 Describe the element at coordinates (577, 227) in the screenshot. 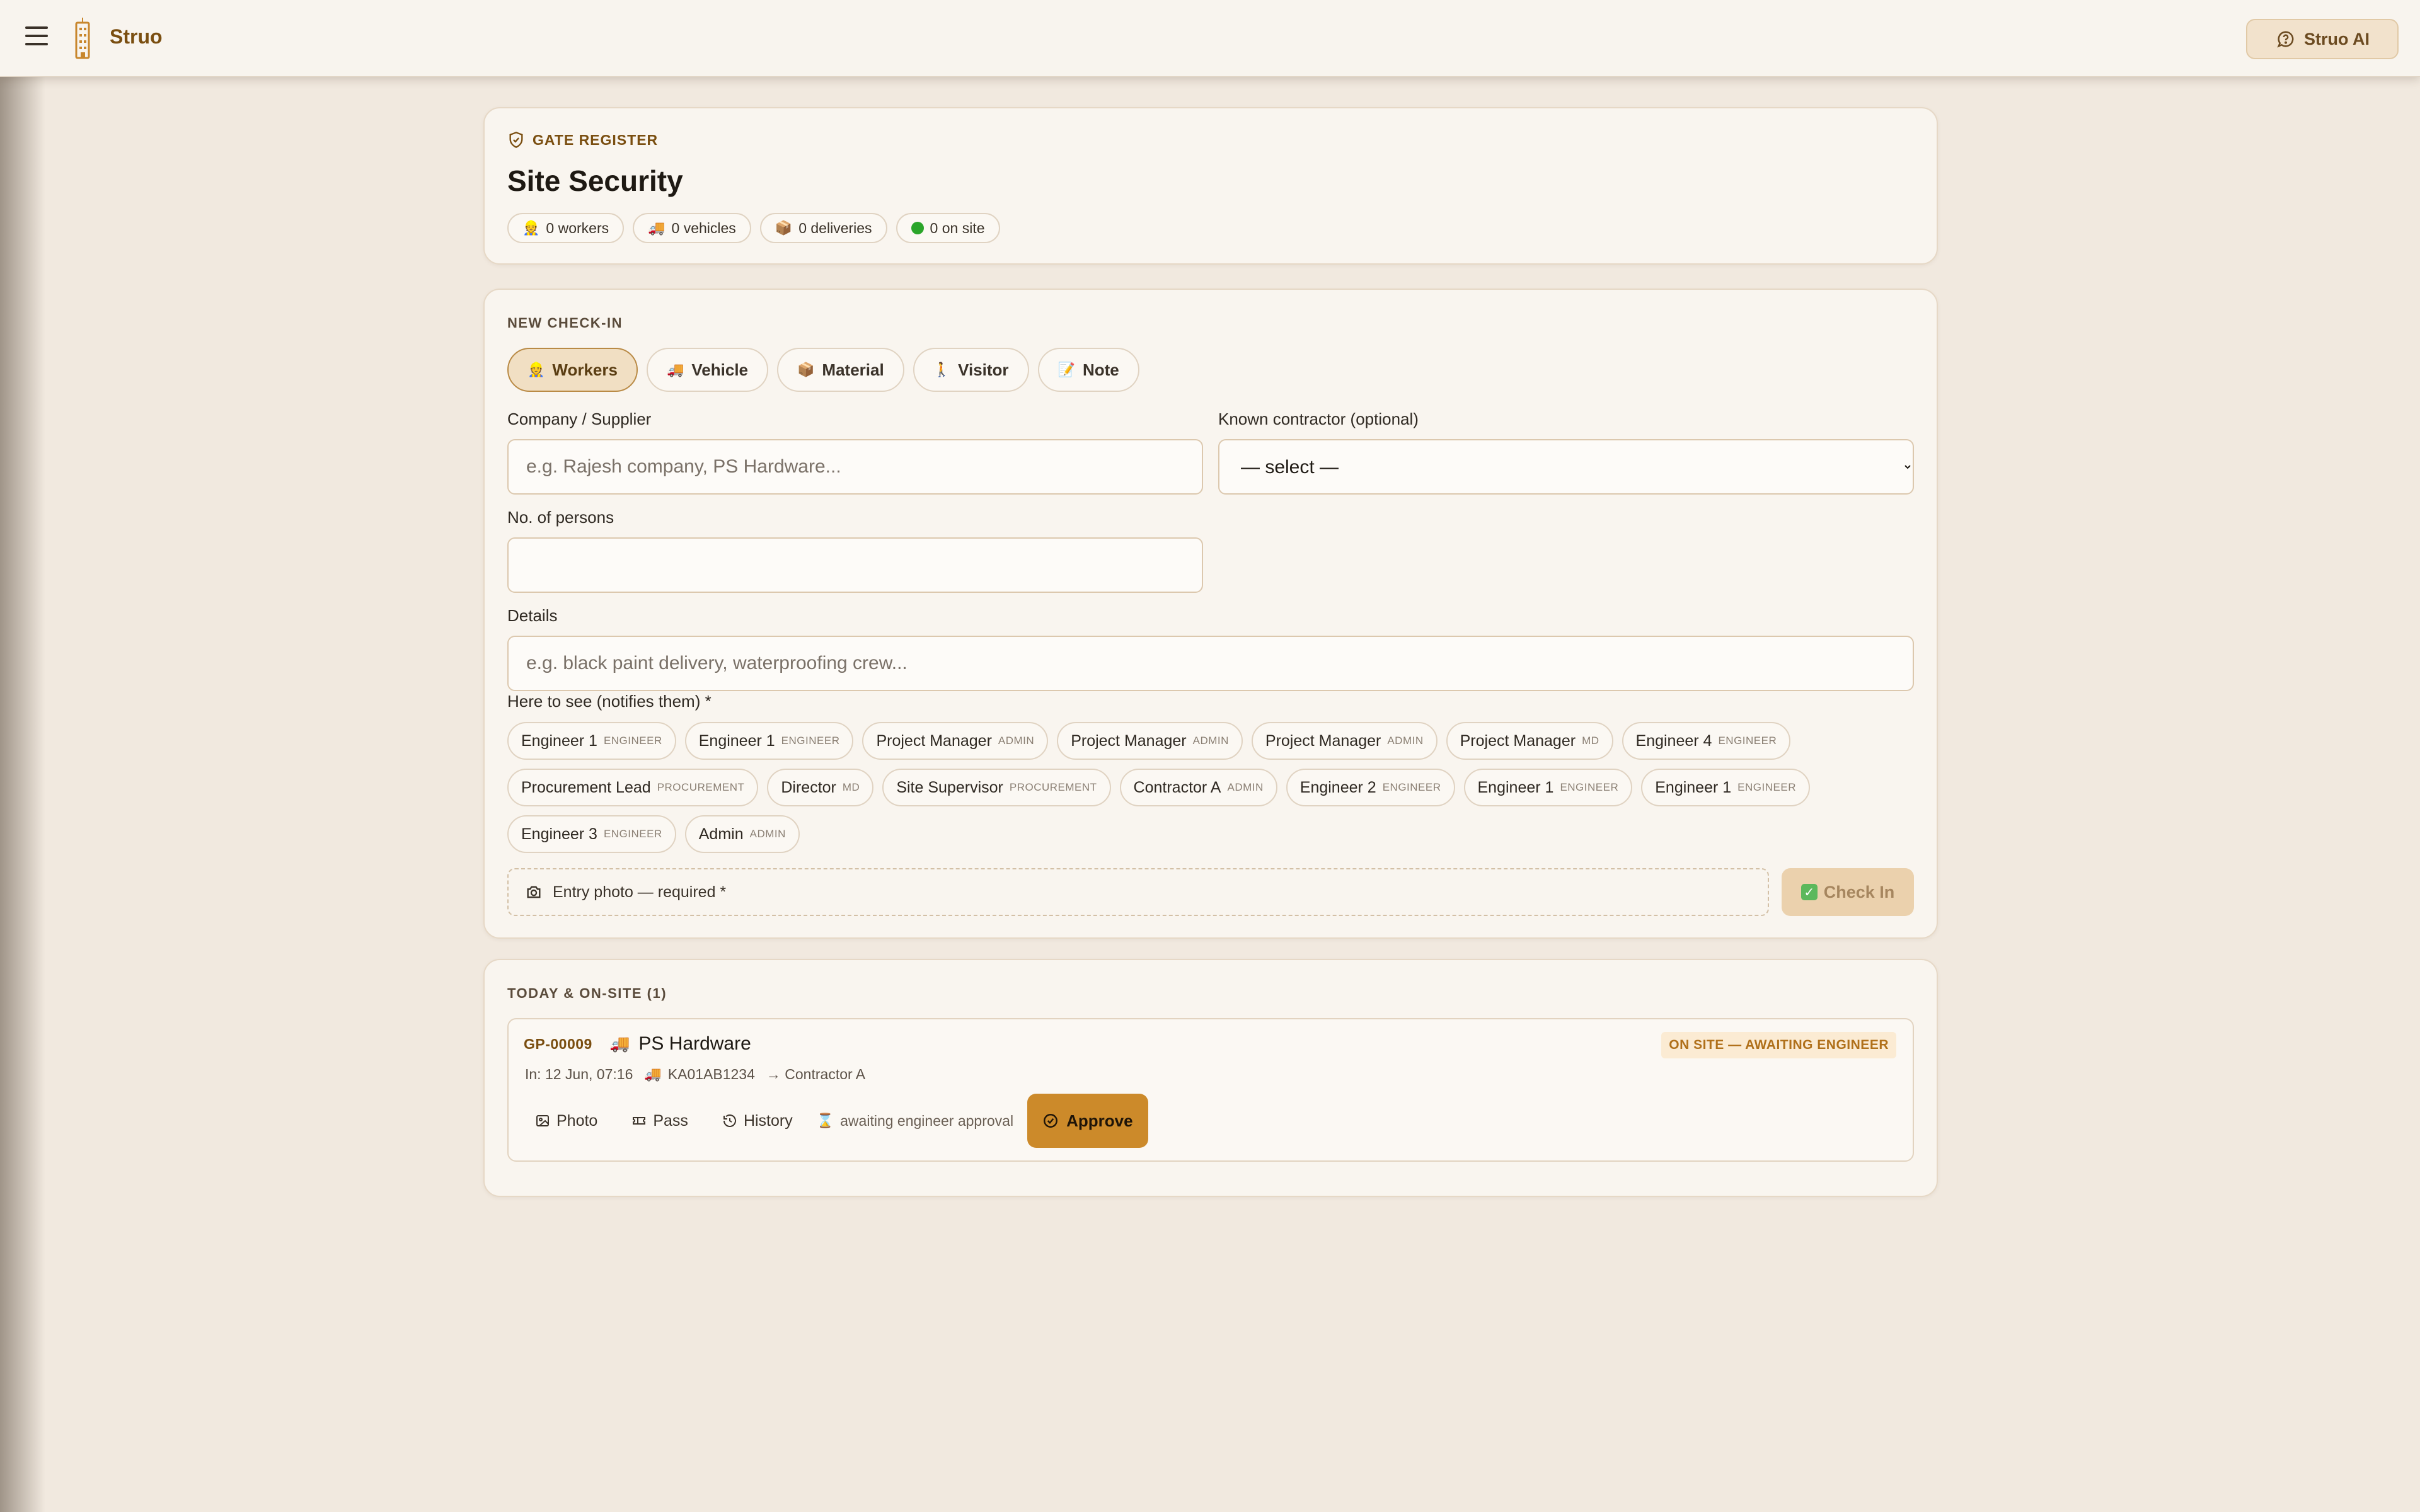

I see `stat-label: 0 workers` at that location.